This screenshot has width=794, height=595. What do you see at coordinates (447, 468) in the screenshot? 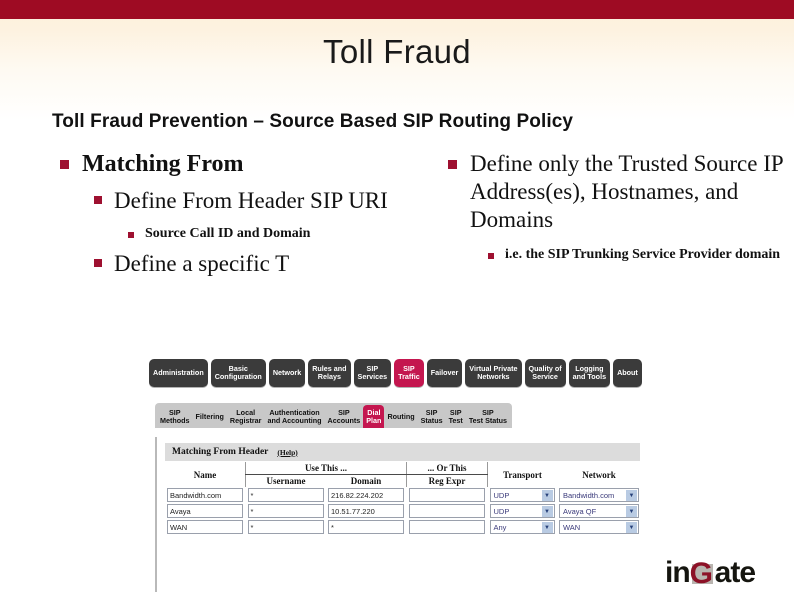
I see `group-header-or-this: ... Or This` at bounding box center [447, 468].